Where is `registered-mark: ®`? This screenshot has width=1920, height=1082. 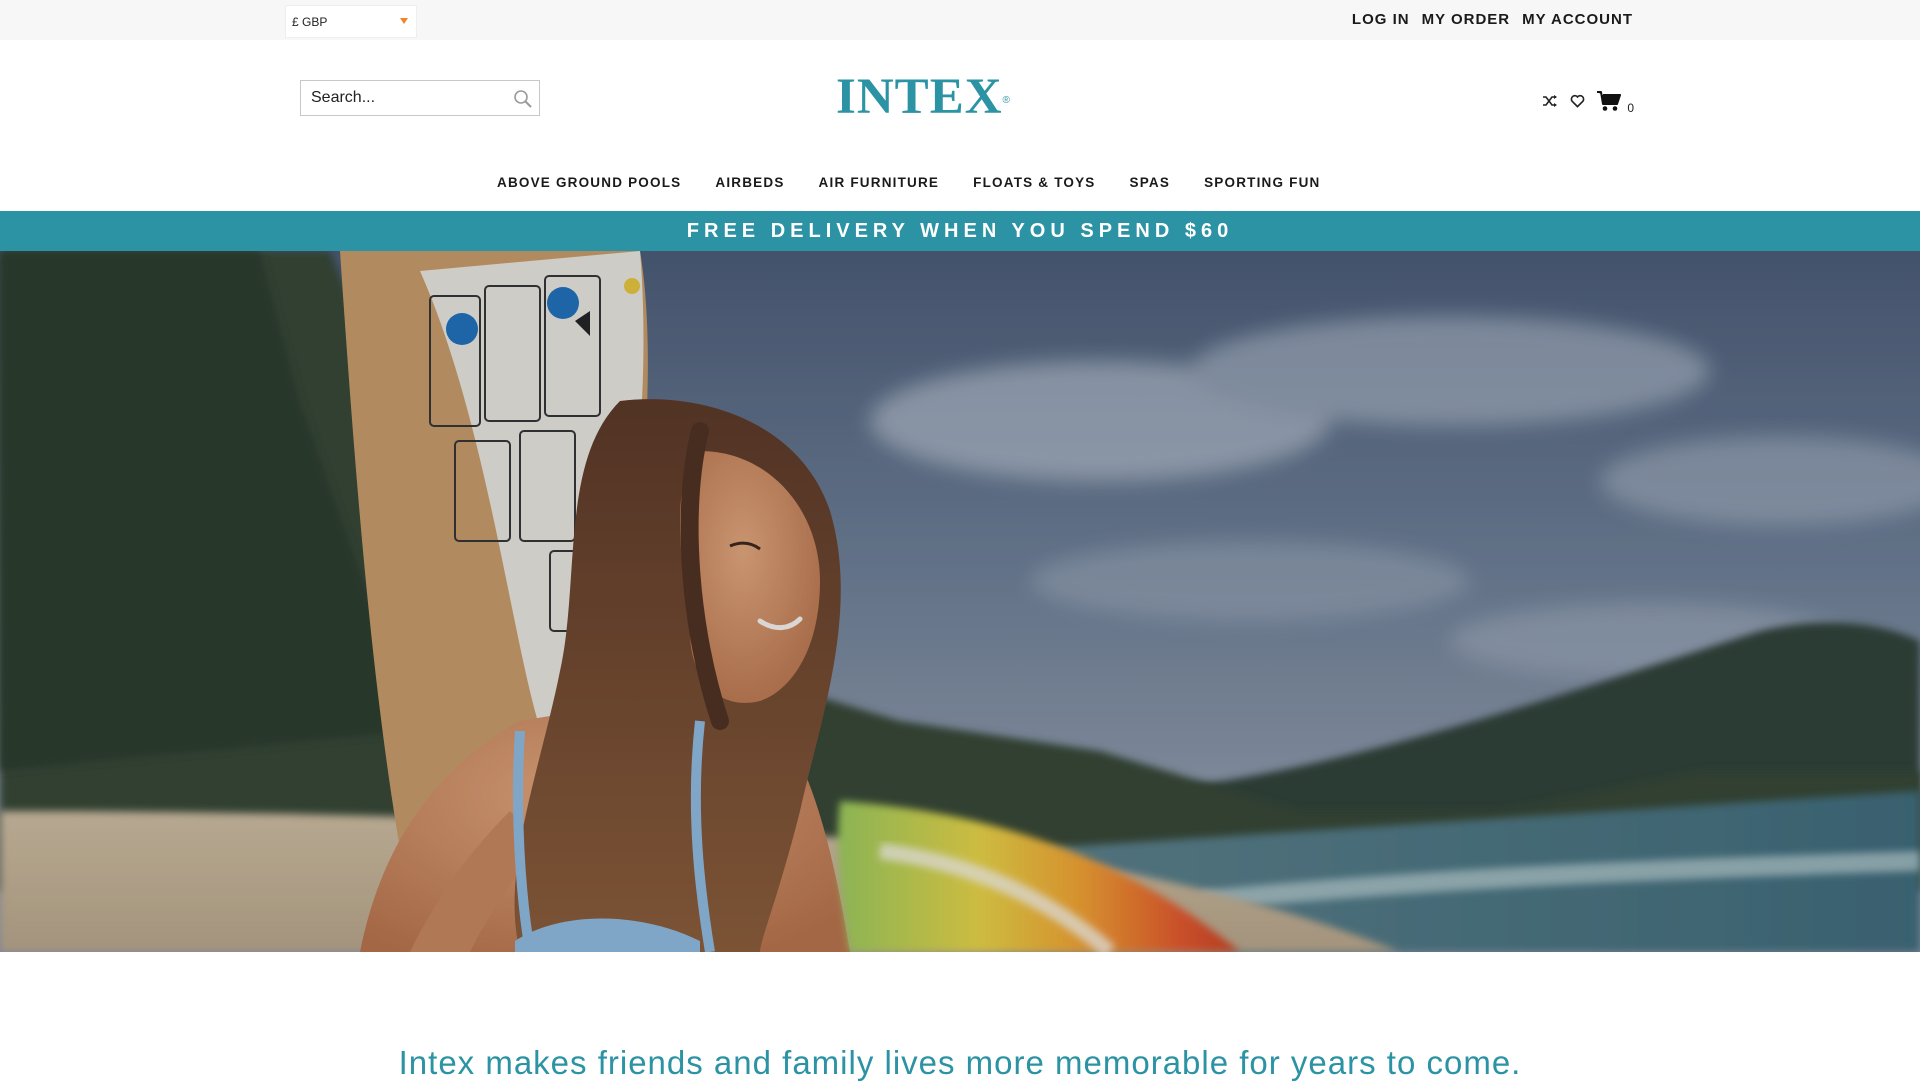 registered-mark: ® is located at coordinates (1006, 100).